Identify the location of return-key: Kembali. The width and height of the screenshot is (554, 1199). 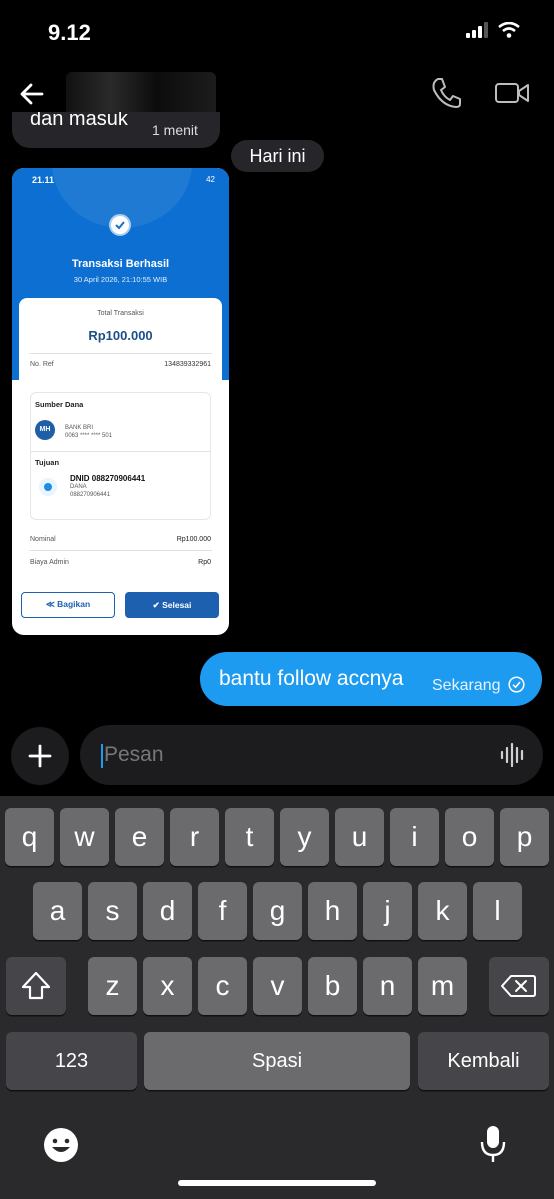
(483, 1061).